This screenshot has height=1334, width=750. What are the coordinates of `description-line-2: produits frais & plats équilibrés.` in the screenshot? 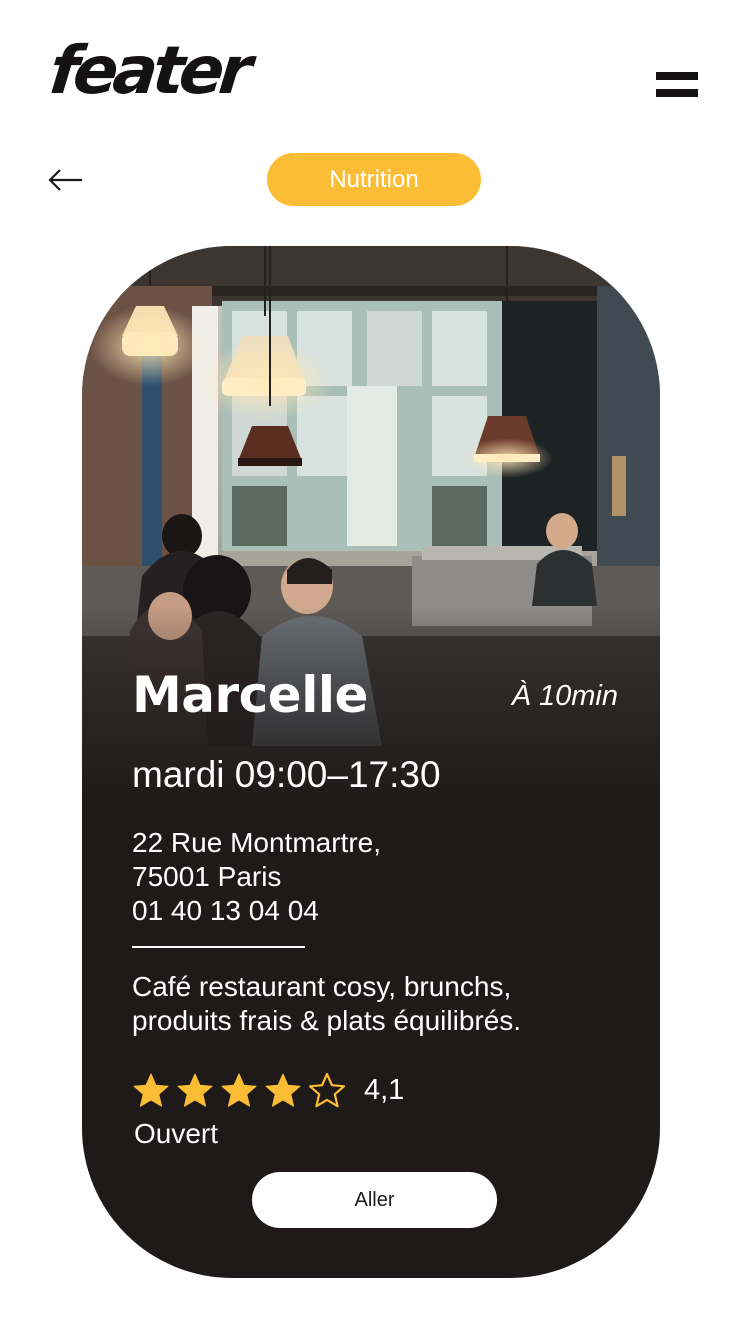 It's located at (327, 1020).